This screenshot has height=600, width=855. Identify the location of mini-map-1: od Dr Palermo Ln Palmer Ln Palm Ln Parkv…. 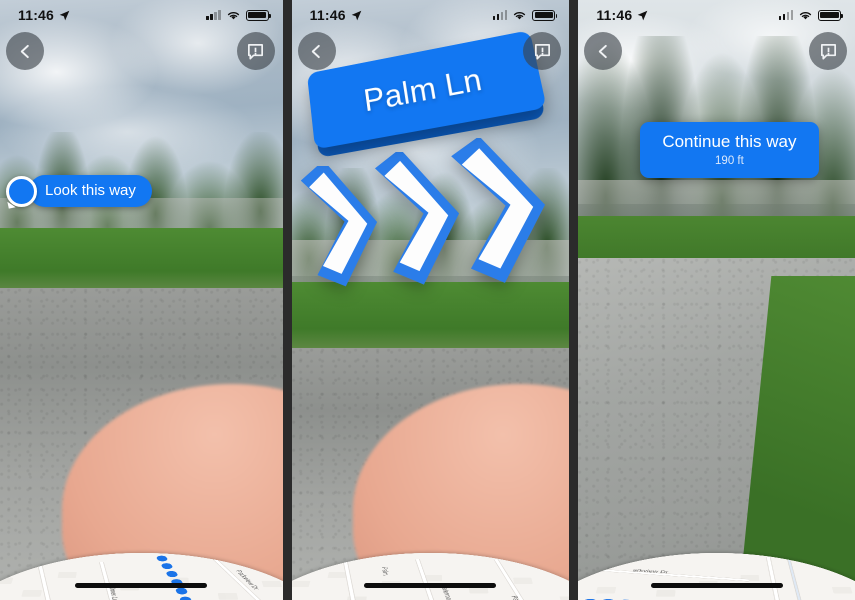
(141, 576).